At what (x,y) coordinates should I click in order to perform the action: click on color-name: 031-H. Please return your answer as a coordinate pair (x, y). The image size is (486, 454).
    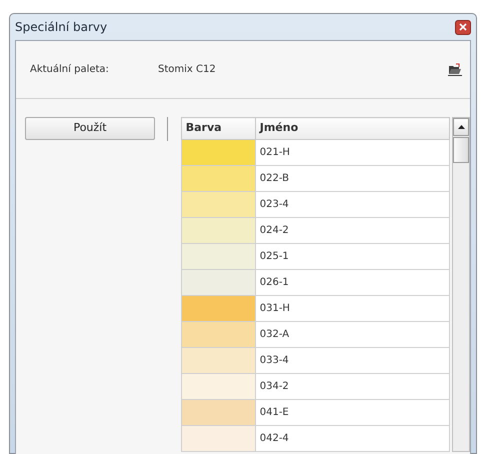
    Looking at the image, I should click on (352, 309).